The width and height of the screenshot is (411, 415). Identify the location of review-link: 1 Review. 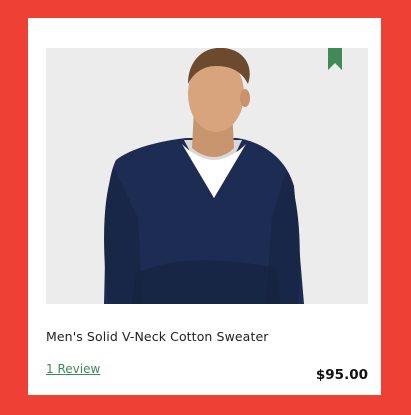
(73, 369).